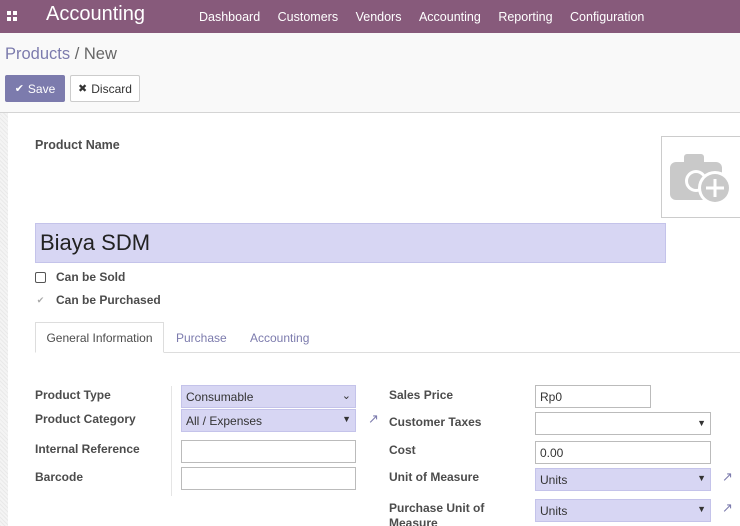 The height and width of the screenshot is (526, 740). What do you see at coordinates (607, 17) in the screenshot?
I see `menu-configuration: Configuration` at bounding box center [607, 17].